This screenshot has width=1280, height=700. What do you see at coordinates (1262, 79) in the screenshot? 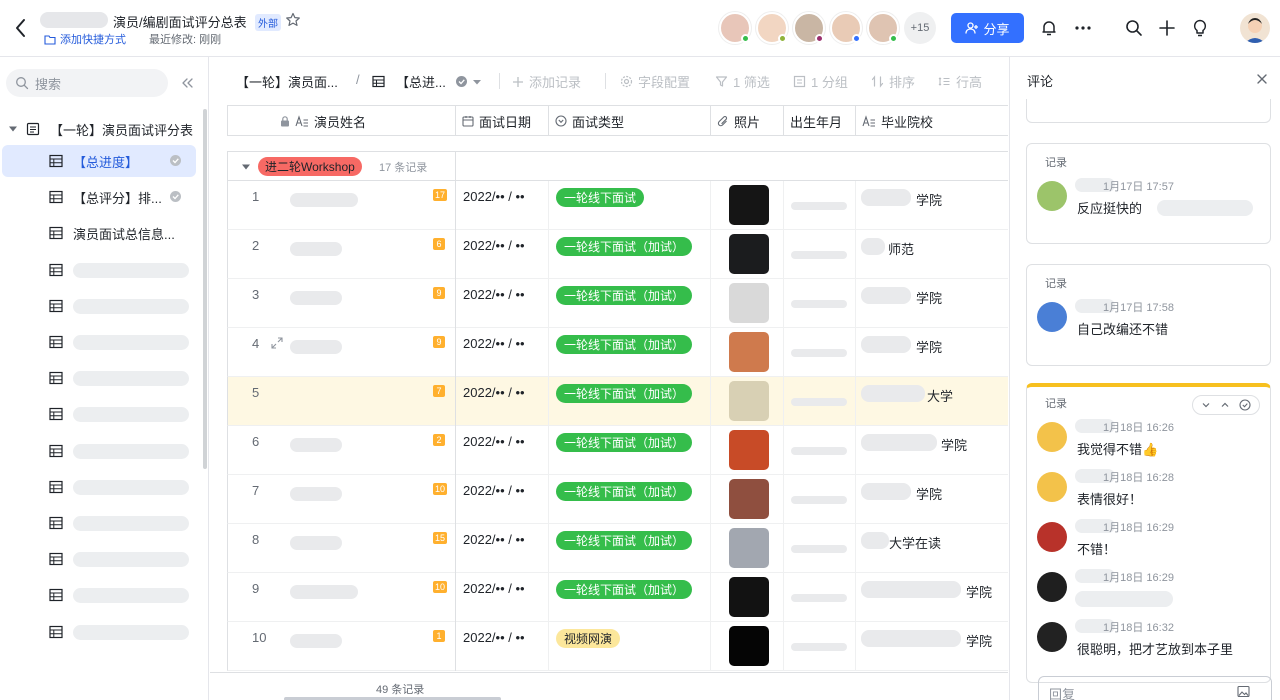
I see `close-icon` at bounding box center [1262, 79].